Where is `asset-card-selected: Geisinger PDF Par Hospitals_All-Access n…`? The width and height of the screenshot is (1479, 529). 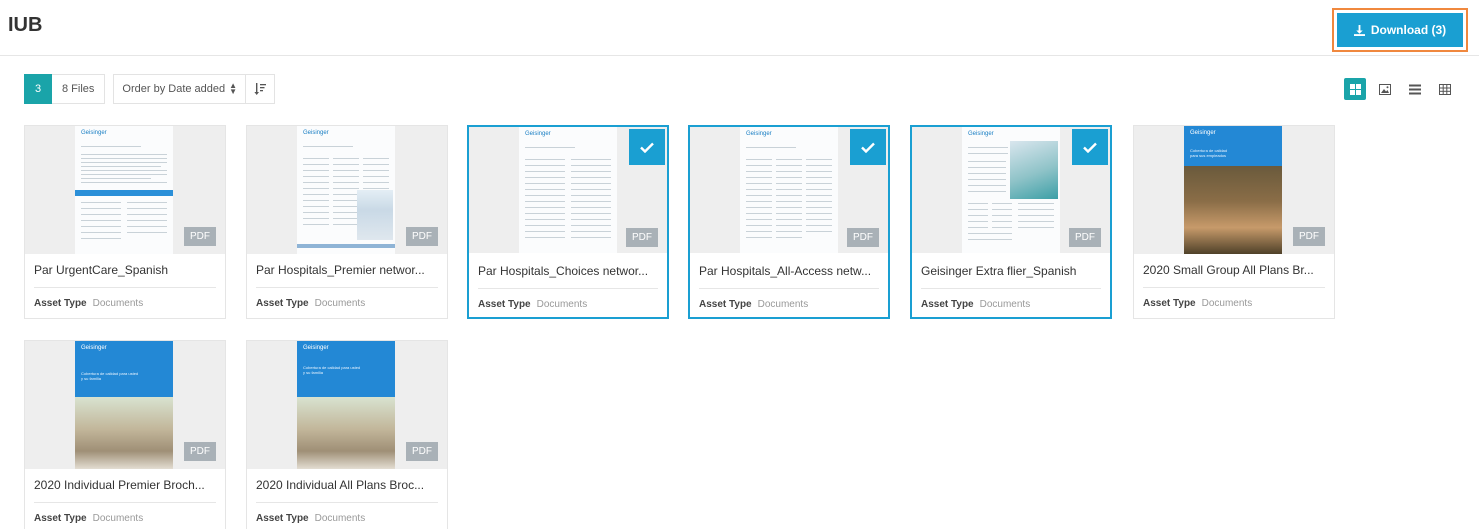 asset-card-selected: Geisinger PDF Par Hospitals_All-Access n… is located at coordinates (789, 222).